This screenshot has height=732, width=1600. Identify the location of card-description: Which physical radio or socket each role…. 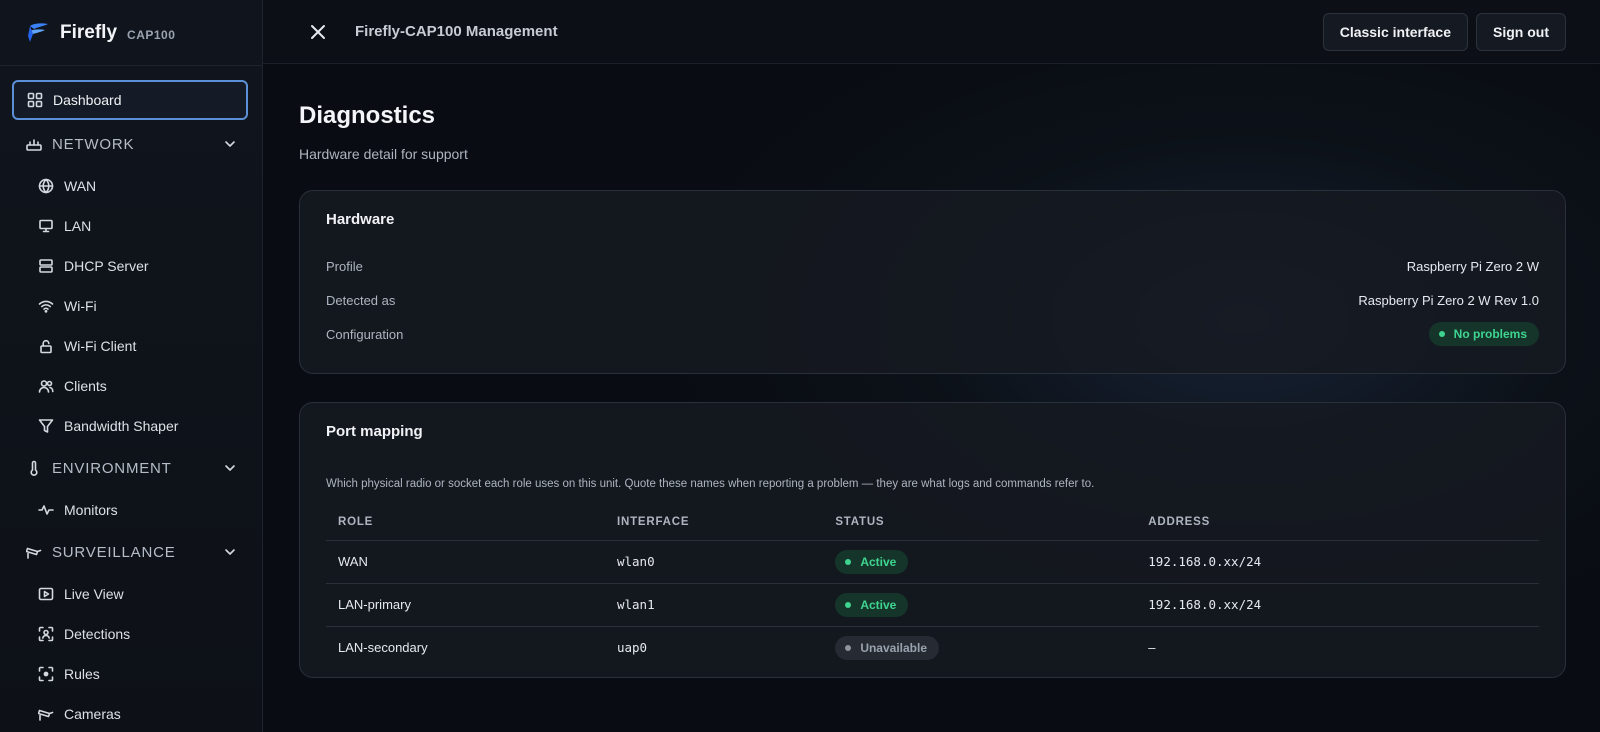
(710, 484).